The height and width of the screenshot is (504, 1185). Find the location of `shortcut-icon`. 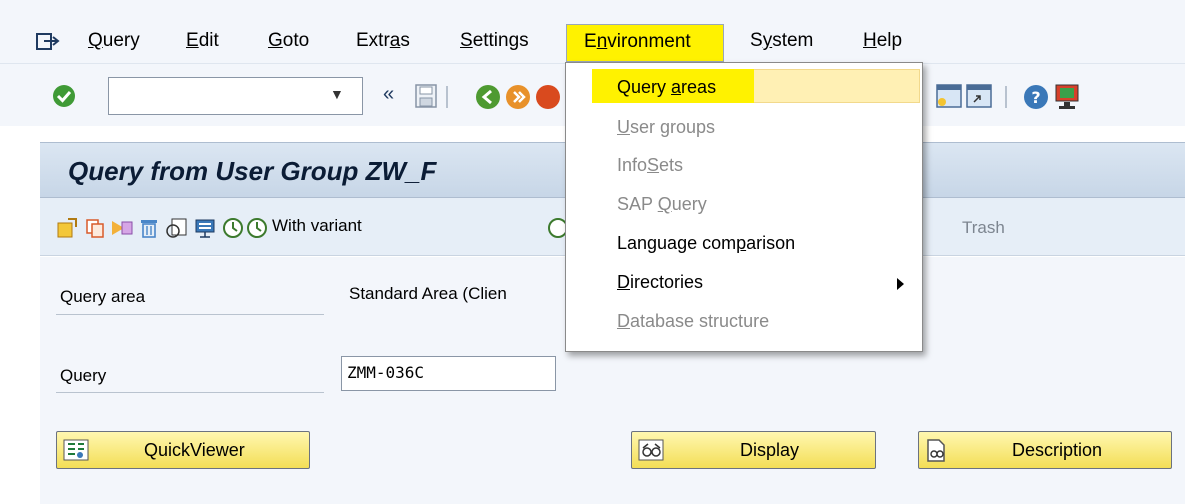

shortcut-icon is located at coordinates (979, 96).